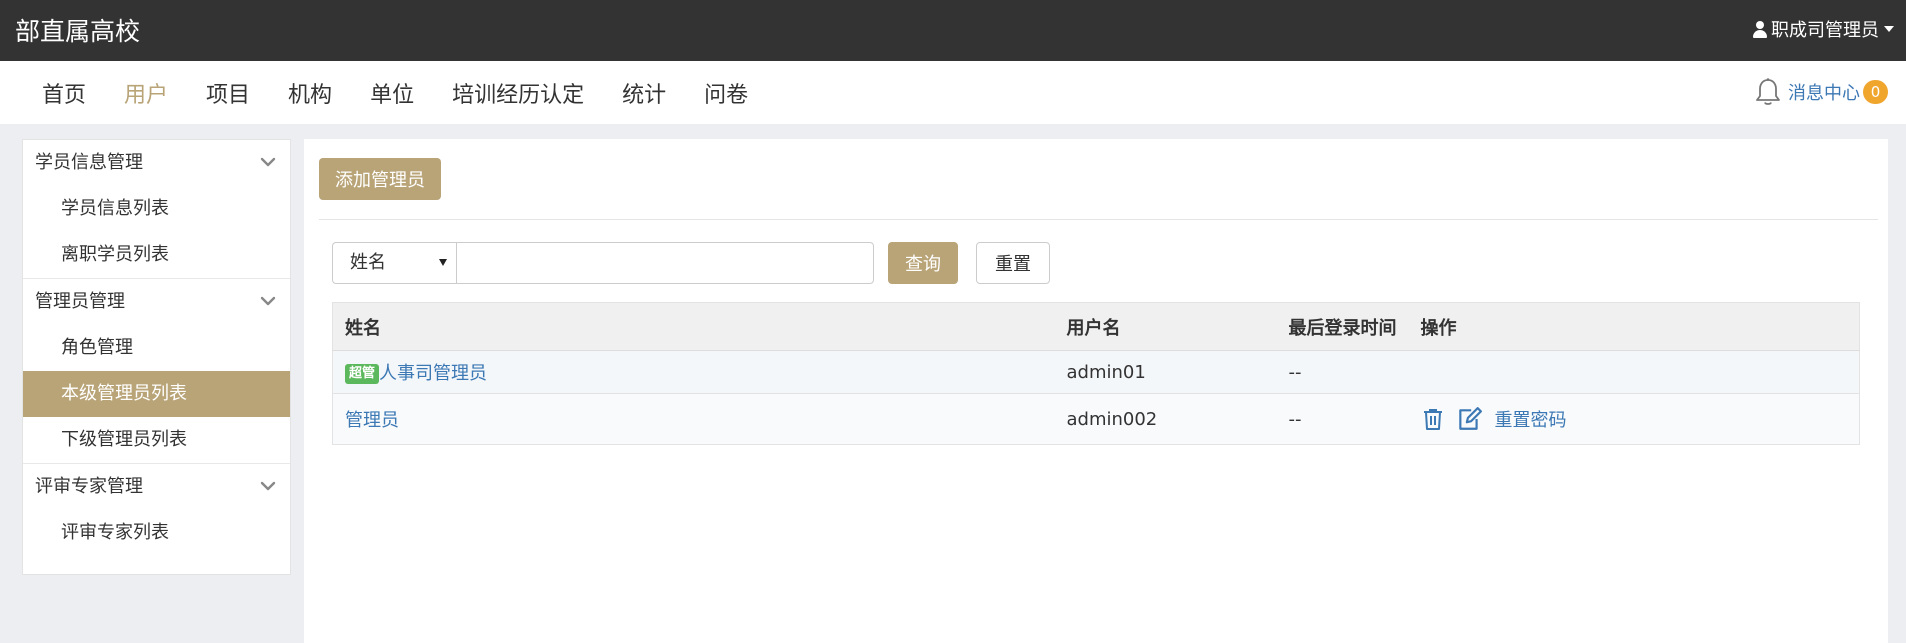 This screenshot has width=1906, height=643. I want to click on main-nav-bar: 首页 用户 项目 机构 单位 培训经历认定 统计 问卷 消息中心 0, so click(953, 92).